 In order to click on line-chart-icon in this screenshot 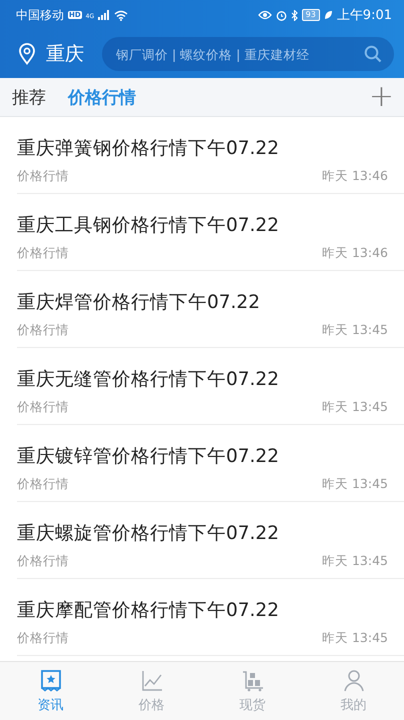, I will do `click(152, 680)`.